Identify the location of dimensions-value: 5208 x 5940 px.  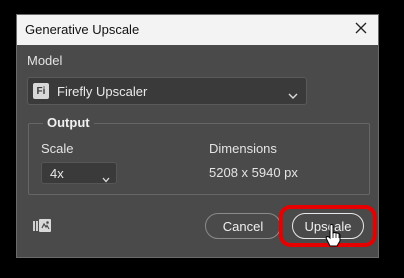
(253, 172).